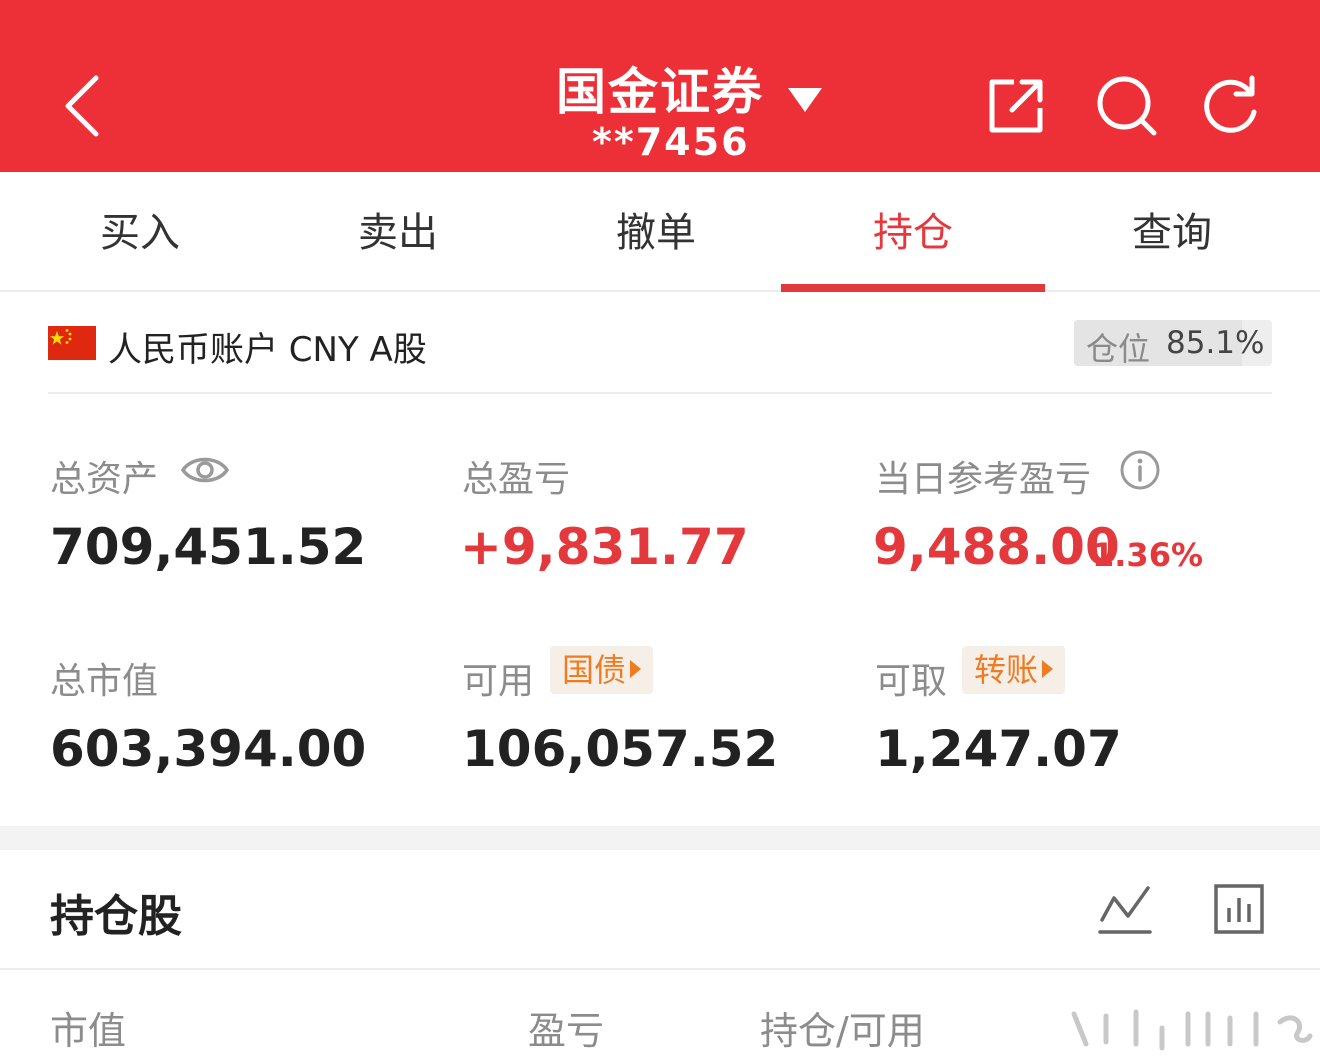 This screenshot has height=1056, width=1320. What do you see at coordinates (516, 479) in the screenshot?
I see `total-pnl-label: 总盈亏` at bounding box center [516, 479].